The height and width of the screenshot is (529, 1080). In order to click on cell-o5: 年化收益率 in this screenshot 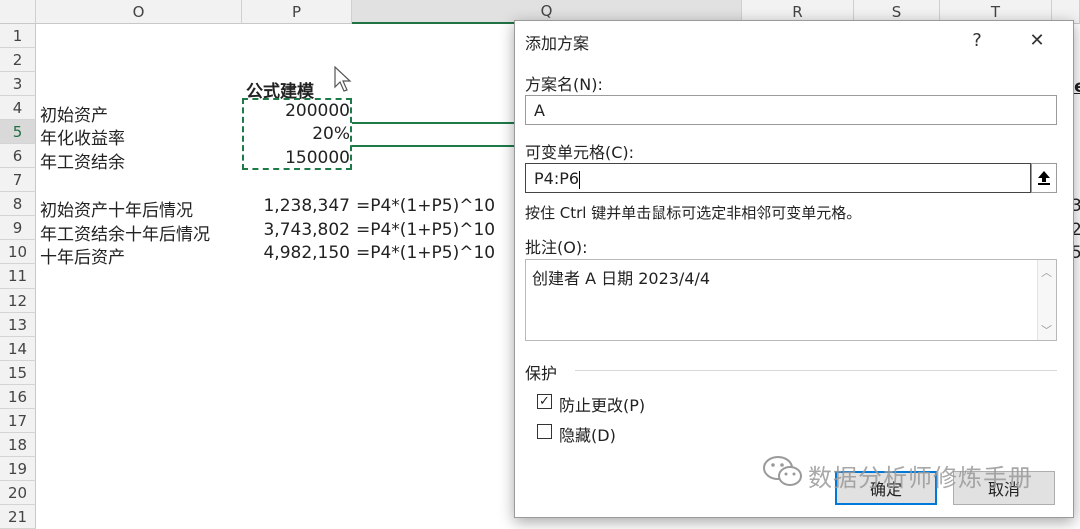, I will do `click(82, 136)`.